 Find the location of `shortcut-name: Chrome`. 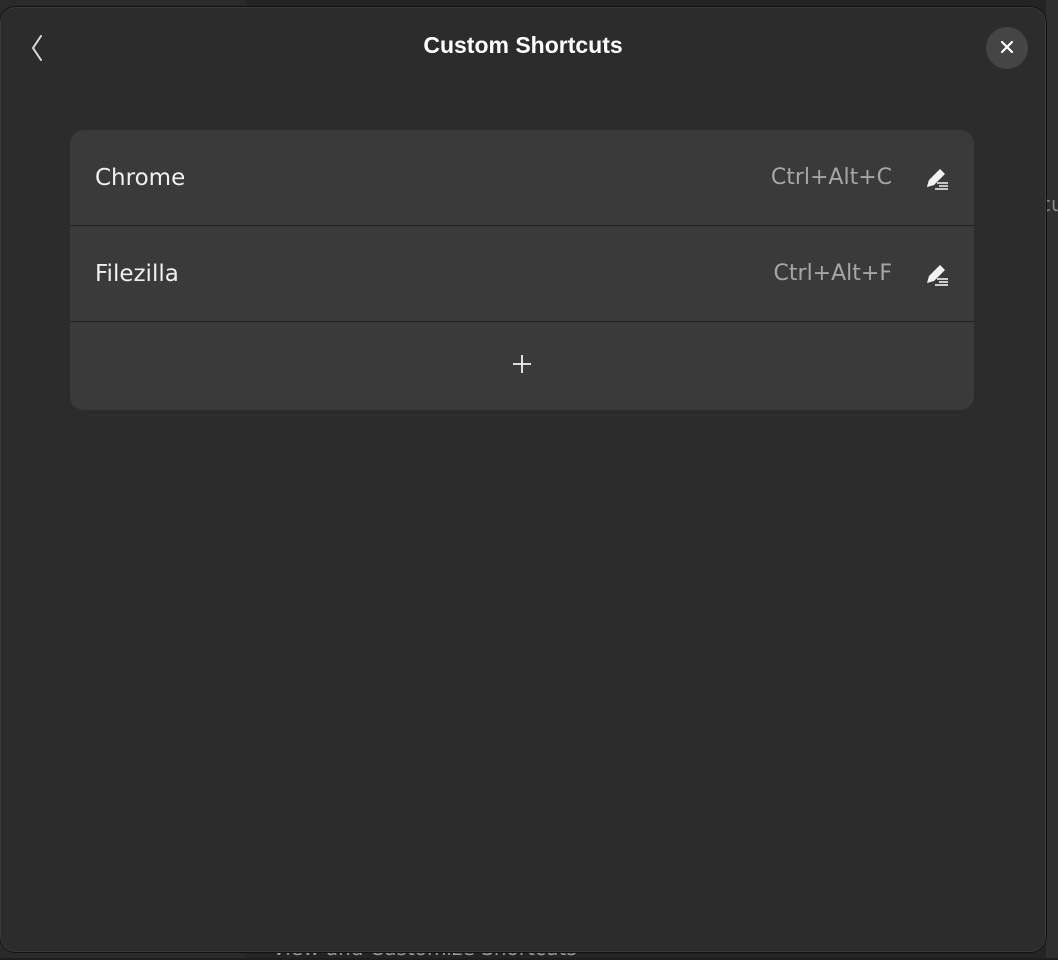

shortcut-name: Chrome is located at coordinates (140, 177).